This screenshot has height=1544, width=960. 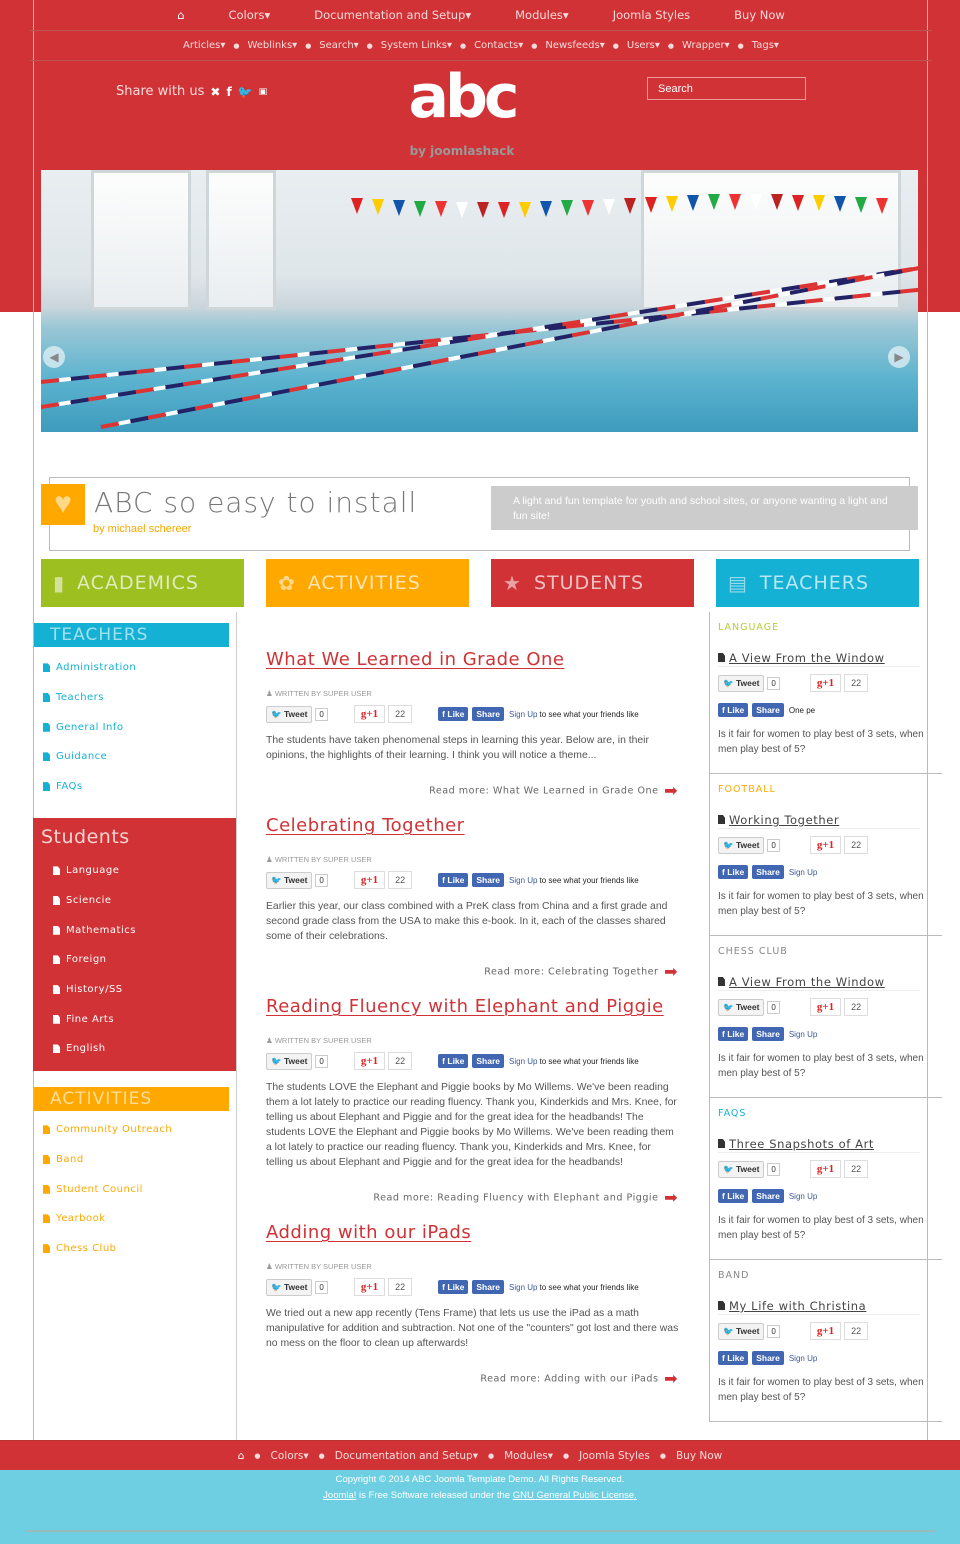 I want to click on youtube-icon: ▣, so click(x=263, y=92).